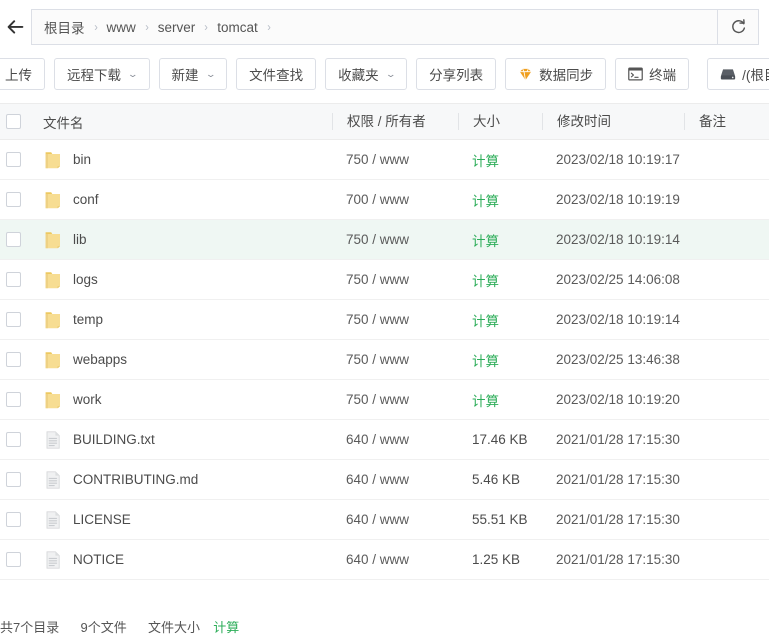  What do you see at coordinates (276, 74) in the screenshot?
I see `file-search-button: 文件查找` at bounding box center [276, 74].